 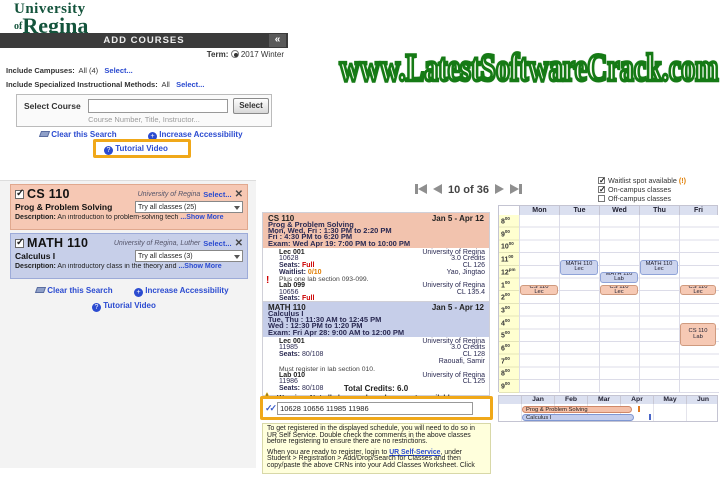 I want to click on prev-page-button, so click(x=437, y=190).